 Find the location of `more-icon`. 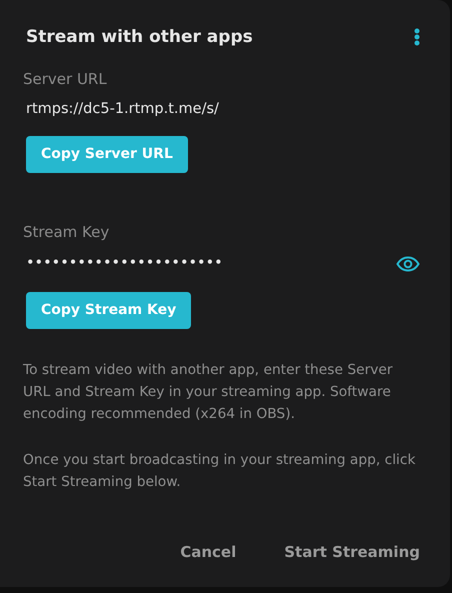

more-icon is located at coordinates (417, 37).